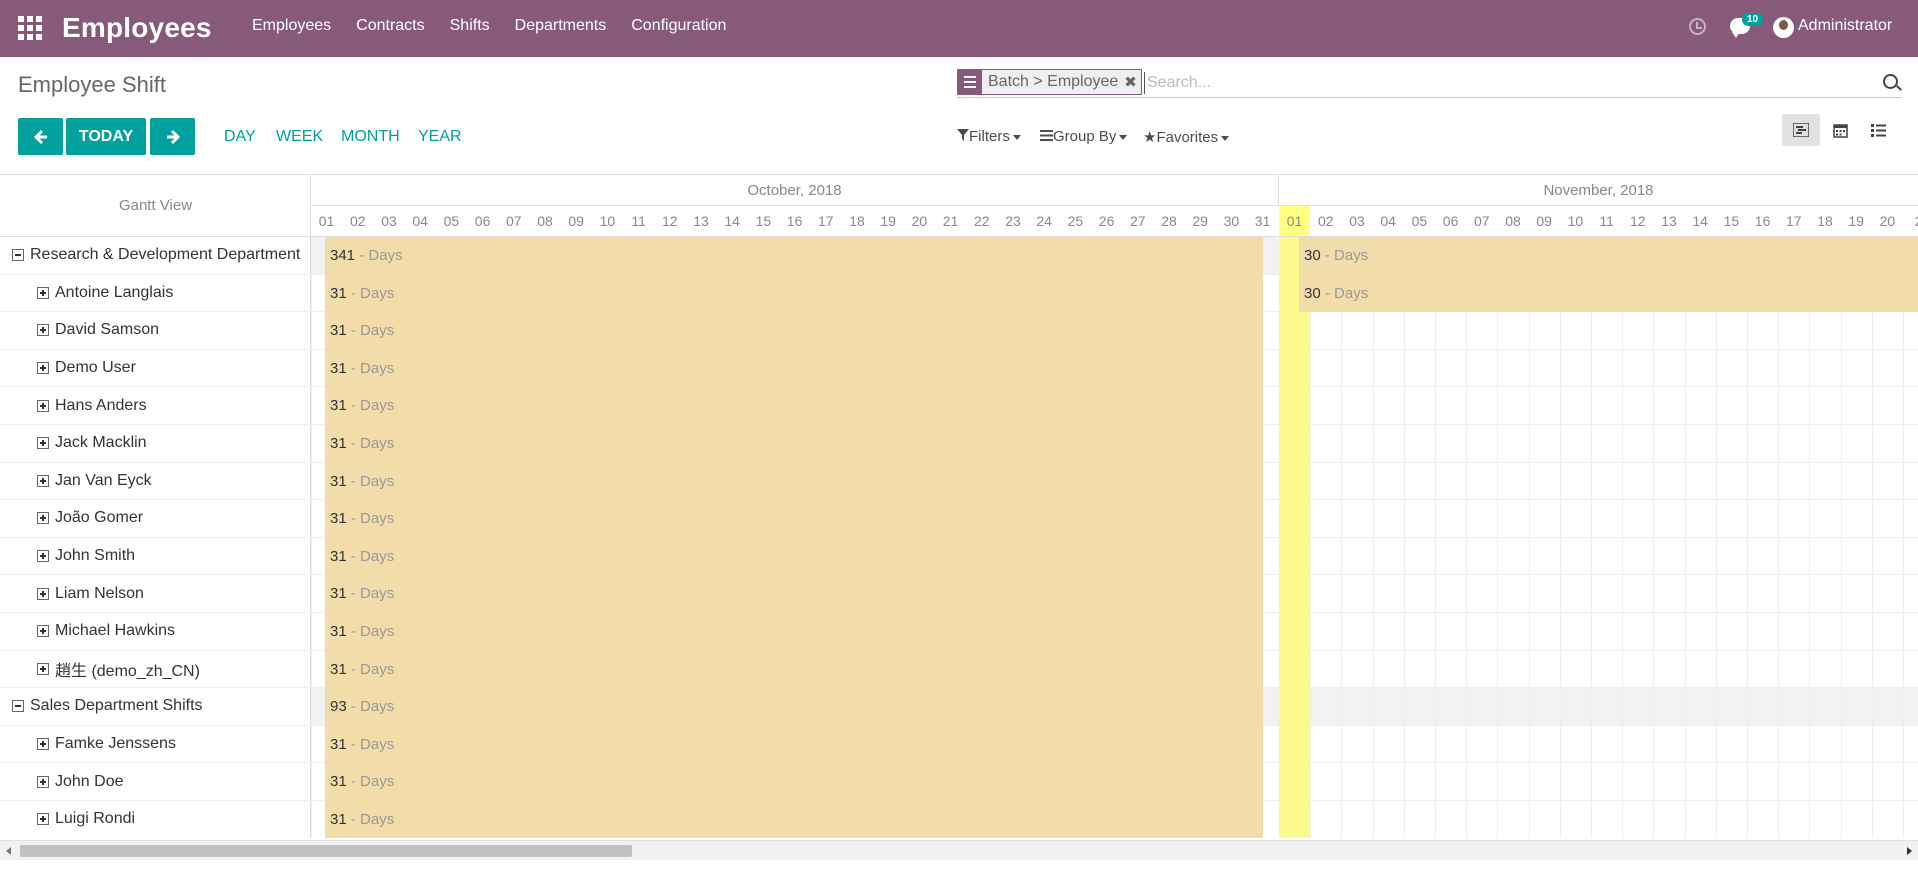 The width and height of the screenshot is (1918, 878). I want to click on employee-row-label: David Samson, so click(155, 331).